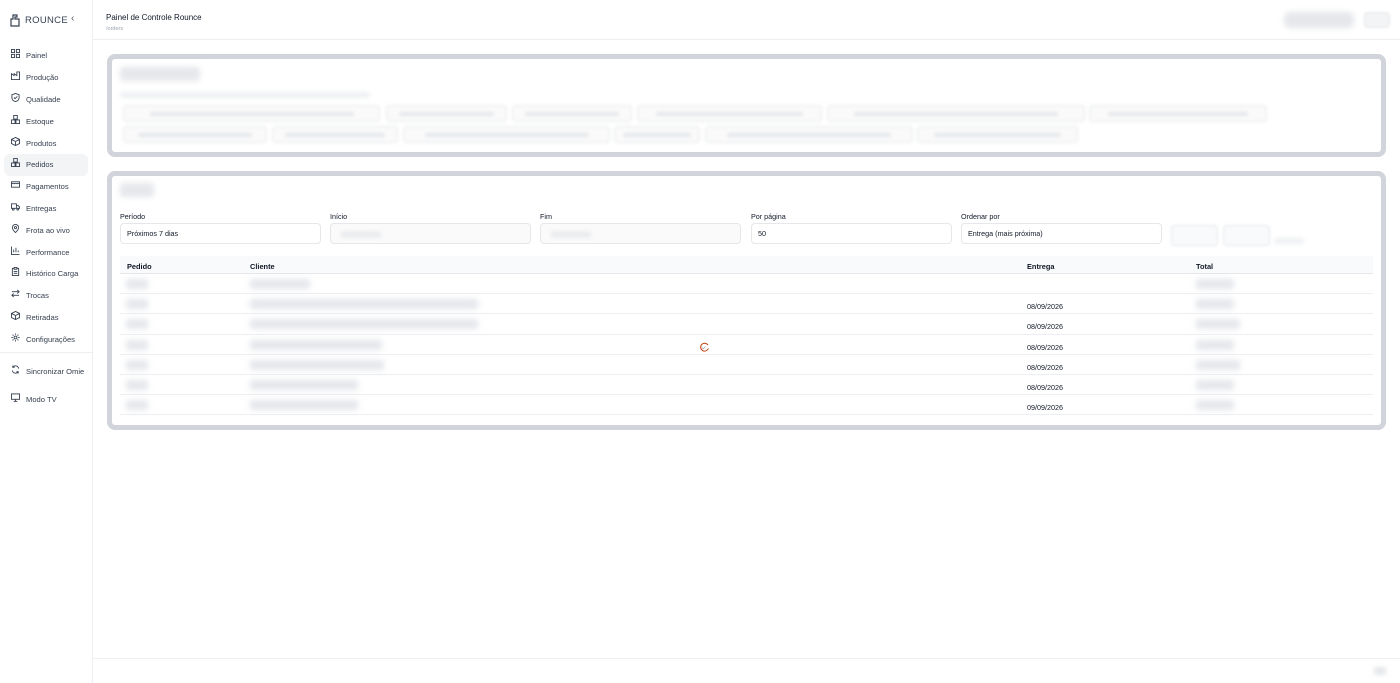 The height and width of the screenshot is (683, 1400). I want to click on sidebar-item-painel: Painel, so click(46, 56).